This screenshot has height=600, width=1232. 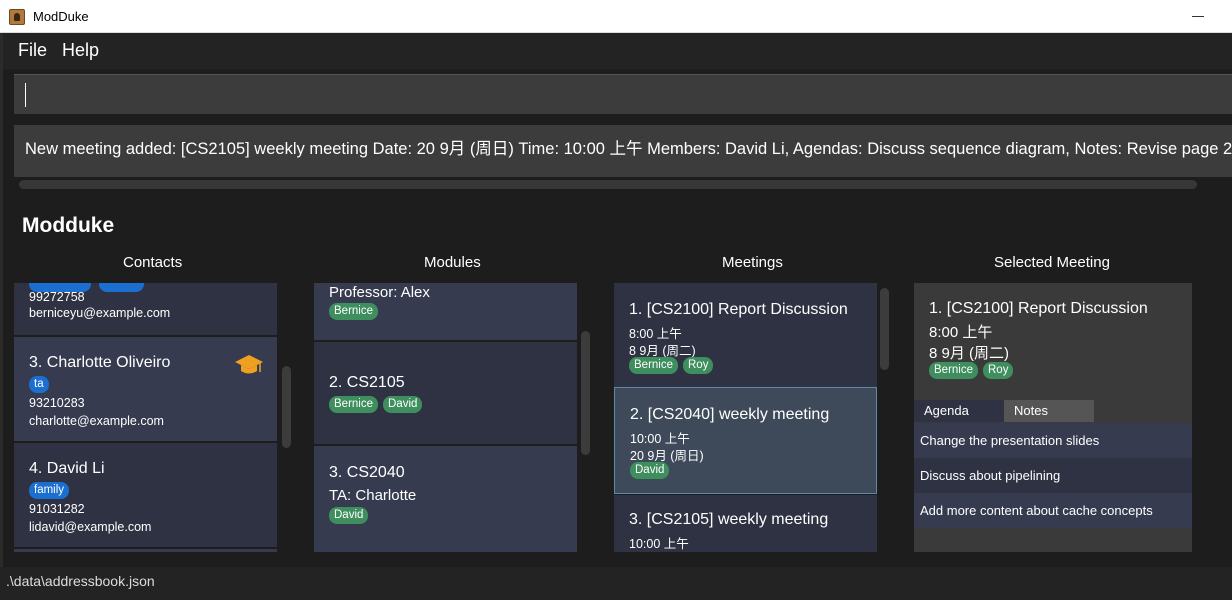 What do you see at coordinates (61, 16) in the screenshot?
I see `window-title: ModDuke` at bounding box center [61, 16].